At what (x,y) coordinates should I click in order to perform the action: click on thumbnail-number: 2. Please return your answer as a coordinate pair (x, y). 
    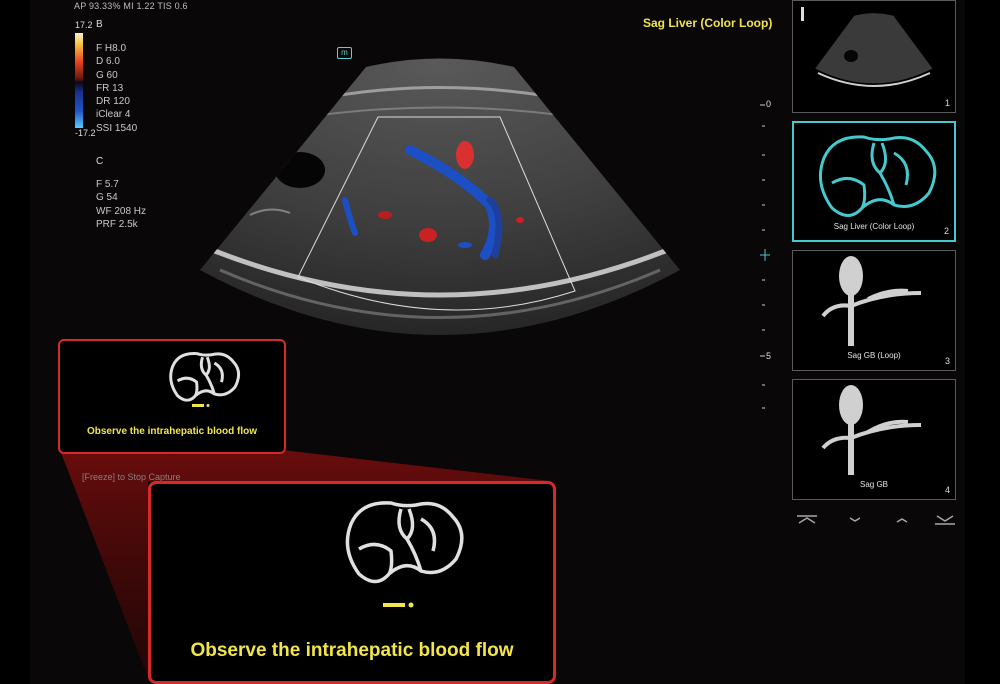
    Looking at the image, I should click on (946, 231).